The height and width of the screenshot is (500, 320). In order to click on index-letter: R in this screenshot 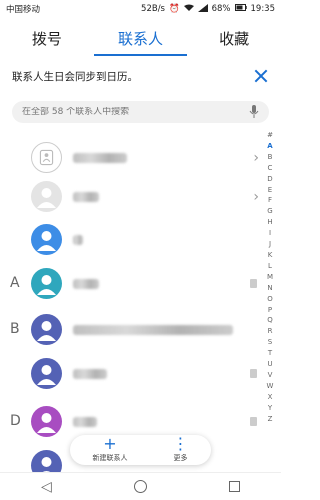, I will do `click(270, 331)`.